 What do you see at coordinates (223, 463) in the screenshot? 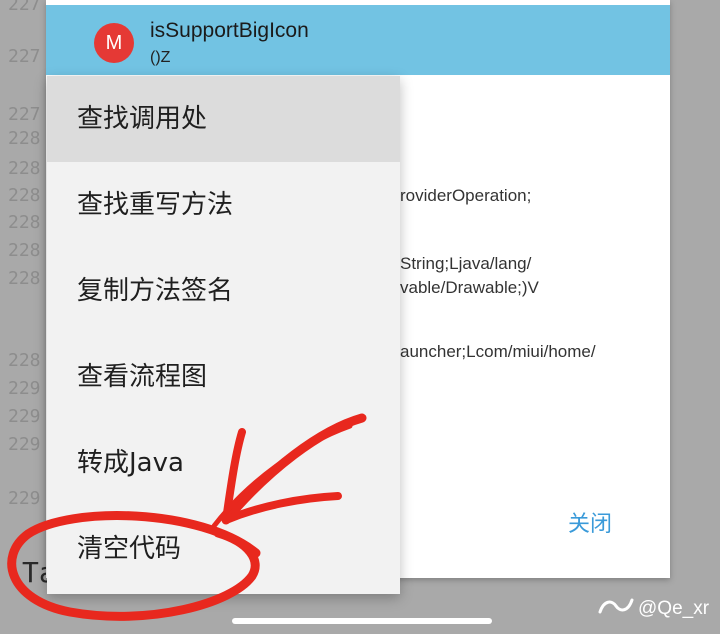
I see `menu-item-convert-java: 转成Java` at bounding box center [223, 463].